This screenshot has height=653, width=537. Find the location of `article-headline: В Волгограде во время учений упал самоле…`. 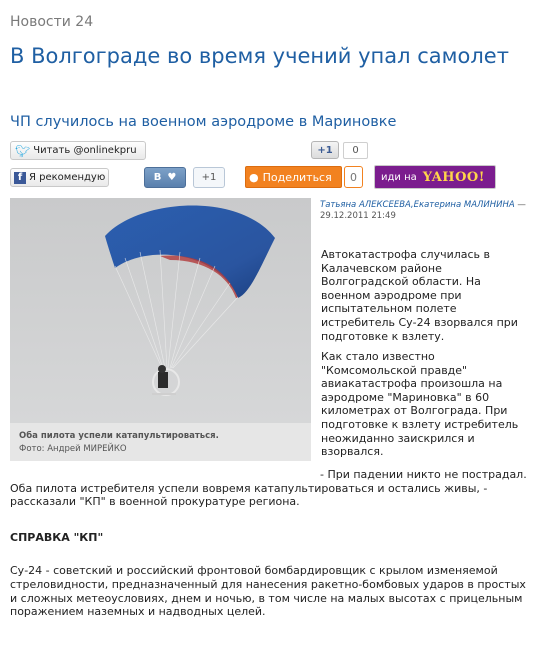

article-headline: В Волгограде во время учений упал самоле… is located at coordinates (259, 56).